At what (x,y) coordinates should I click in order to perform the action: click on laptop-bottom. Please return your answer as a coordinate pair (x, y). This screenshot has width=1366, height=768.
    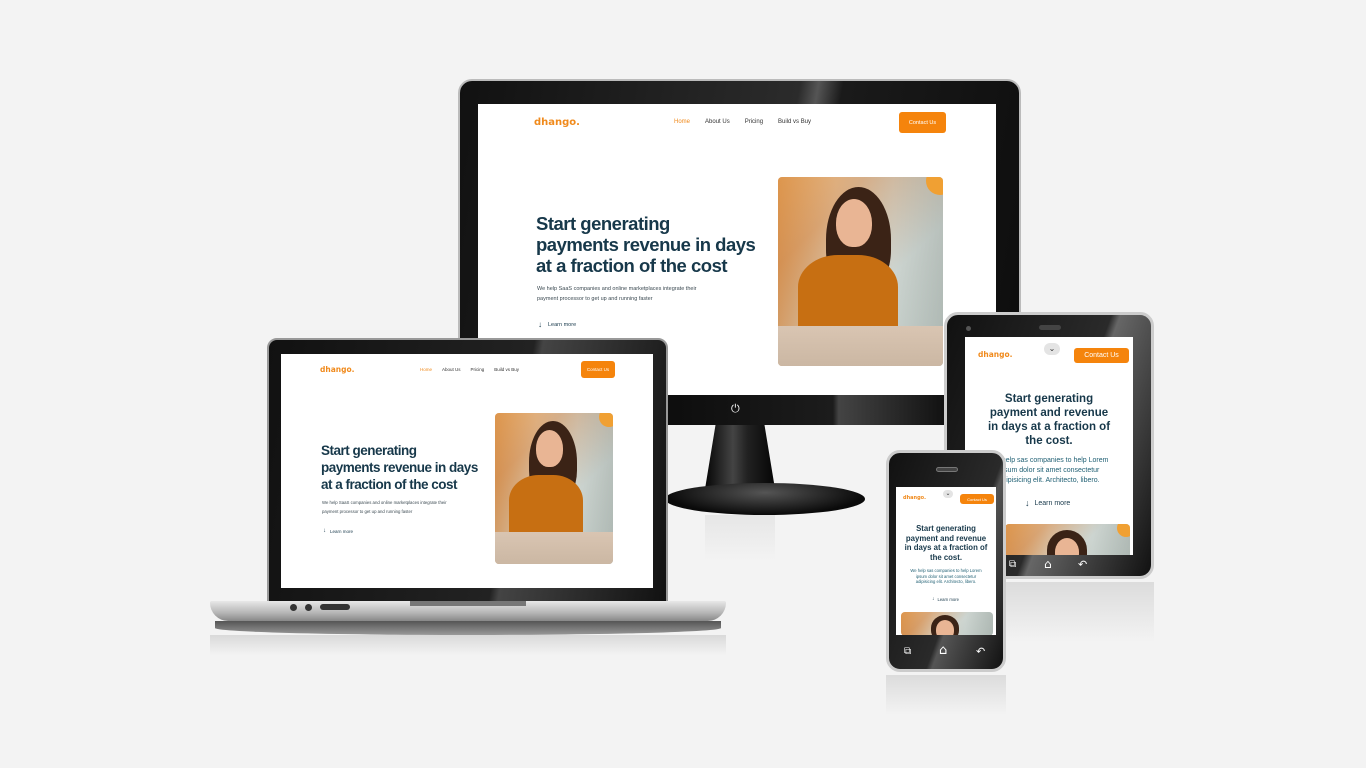
    Looking at the image, I should click on (468, 628).